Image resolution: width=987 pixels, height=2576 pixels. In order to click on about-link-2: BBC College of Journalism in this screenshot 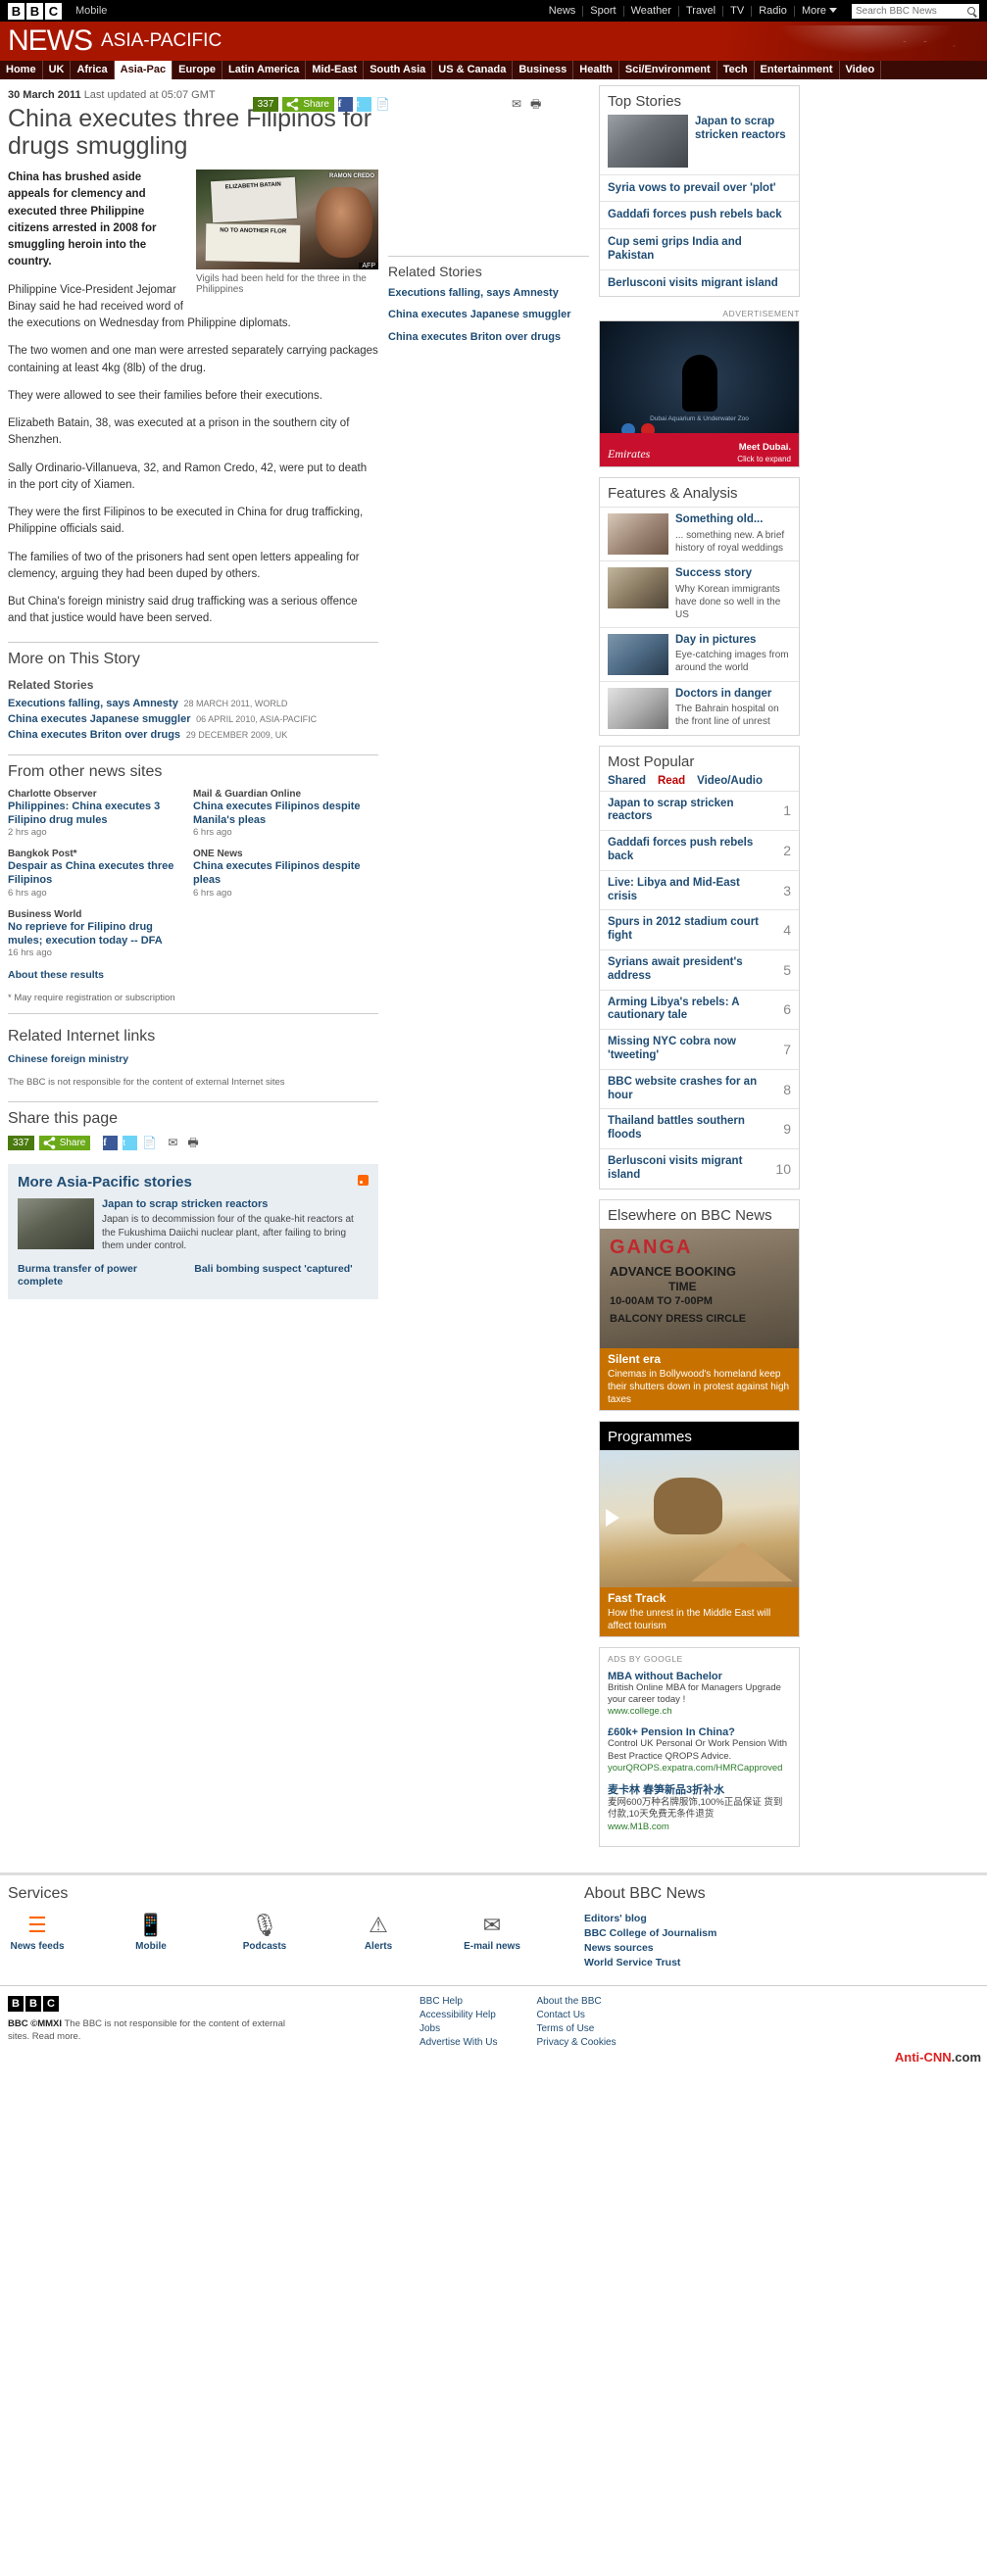, I will do `click(781, 1933)`.